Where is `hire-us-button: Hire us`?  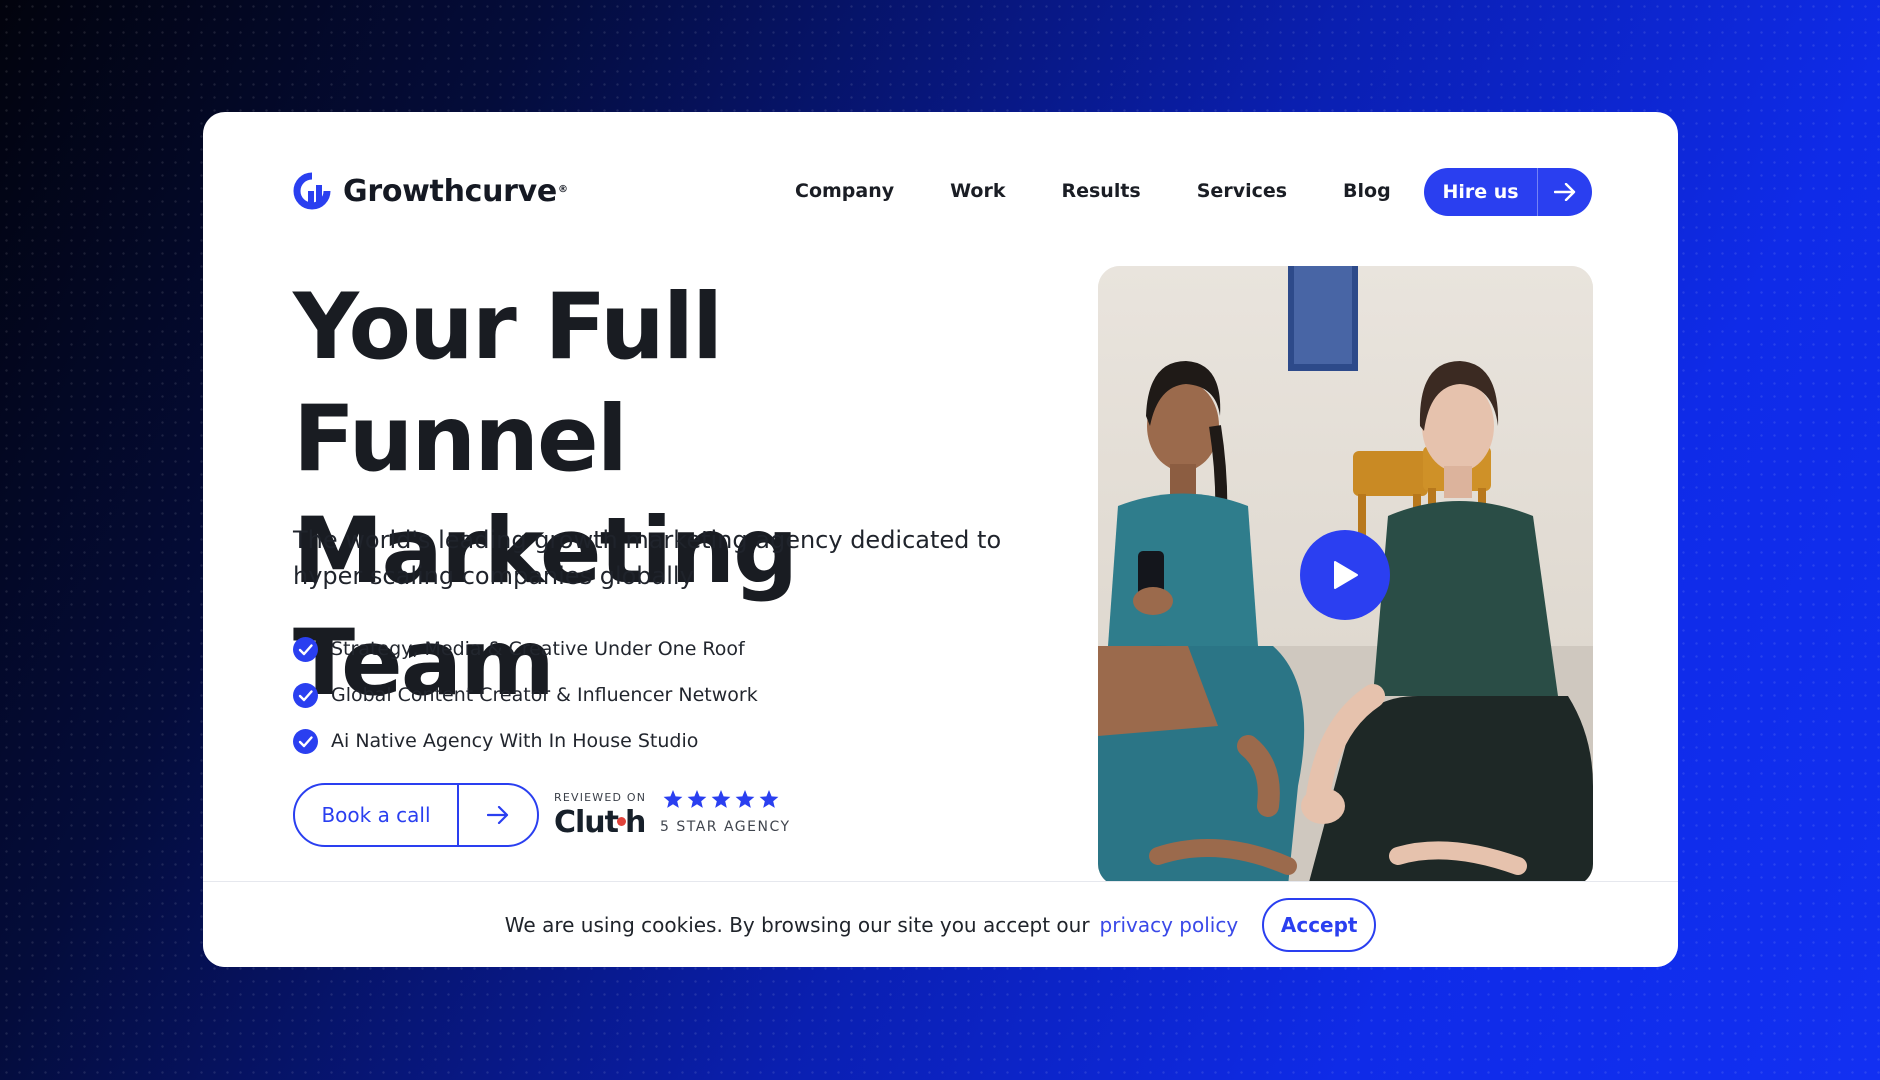
hire-us-button: Hire us is located at coordinates (1508, 192).